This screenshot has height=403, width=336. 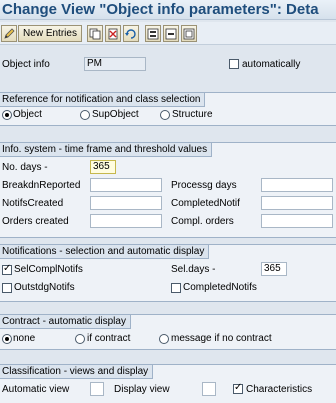 I want to click on notifs-created-field, so click(x=126, y=203).